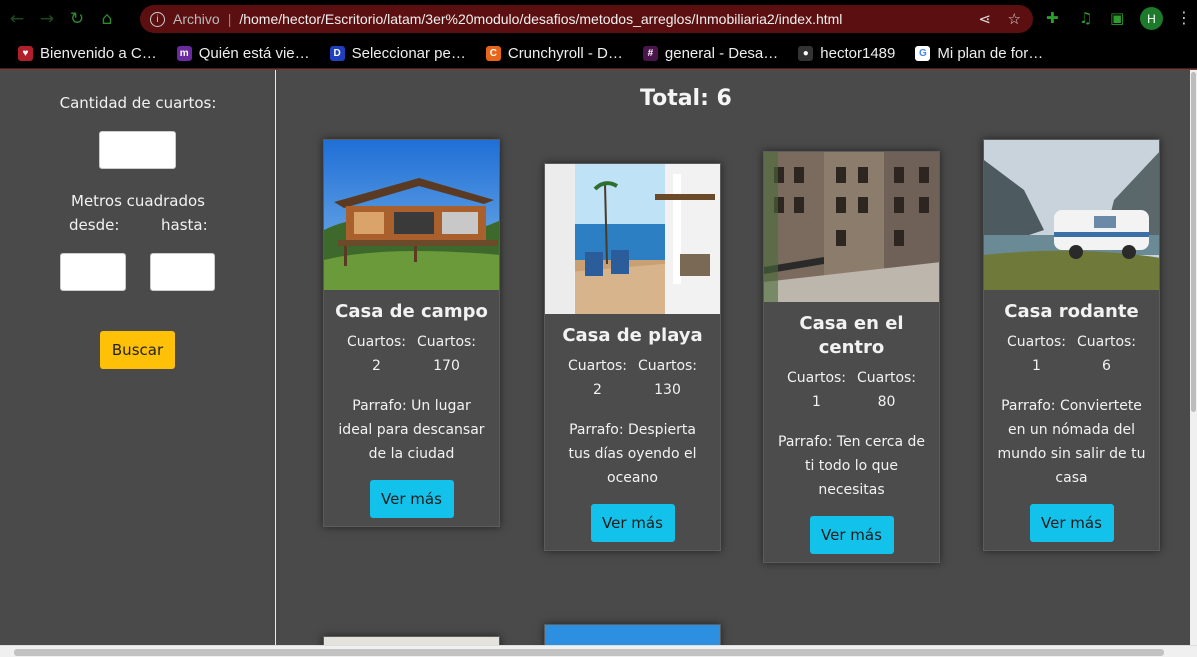  What do you see at coordinates (923, 53) in the screenshot?
I see `google-icon: G` at bounding box center [923, 53].